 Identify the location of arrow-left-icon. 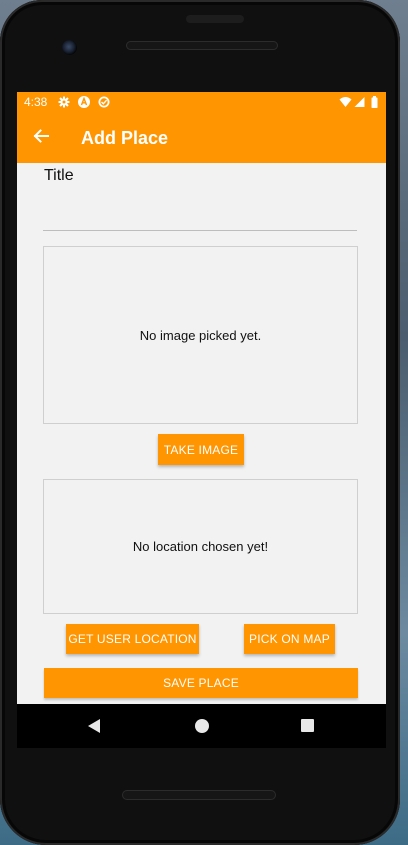
(41, 136).